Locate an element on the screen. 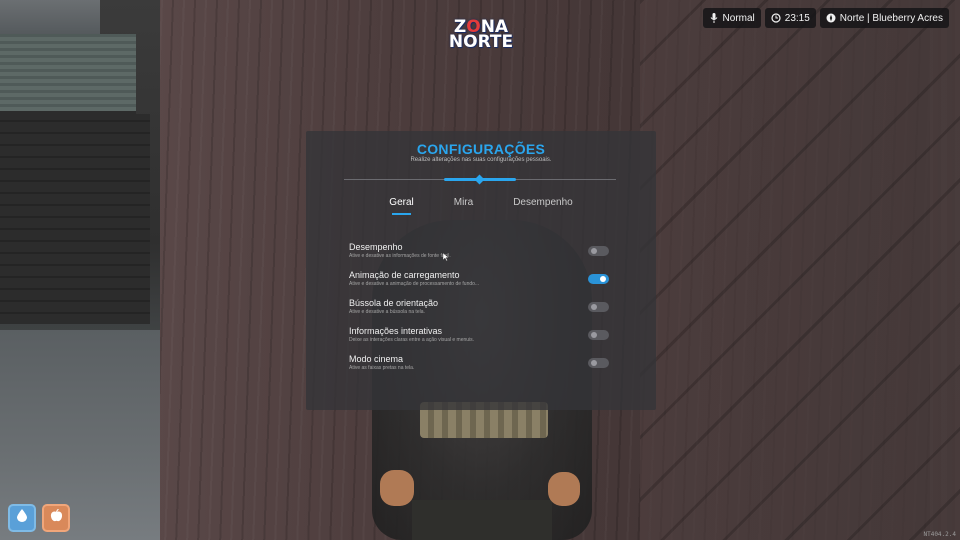  hunger-indicator is located at coordinates (56, 518).